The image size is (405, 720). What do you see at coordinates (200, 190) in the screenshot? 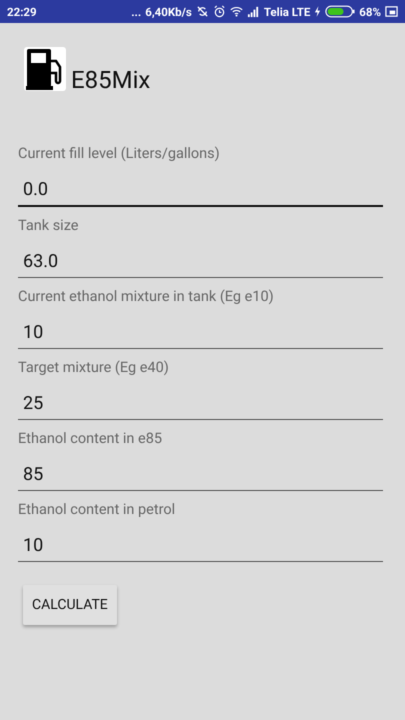
I see `input-field: 0.0` at bounding box center [200, 190].